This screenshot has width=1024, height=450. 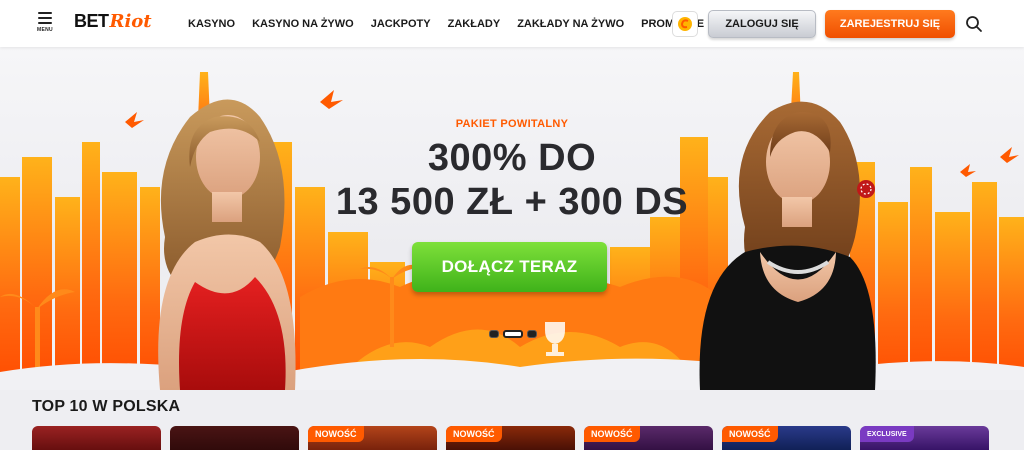 I want to click on hero-headline-line1: 300% DO, so click(x=512, y=158).